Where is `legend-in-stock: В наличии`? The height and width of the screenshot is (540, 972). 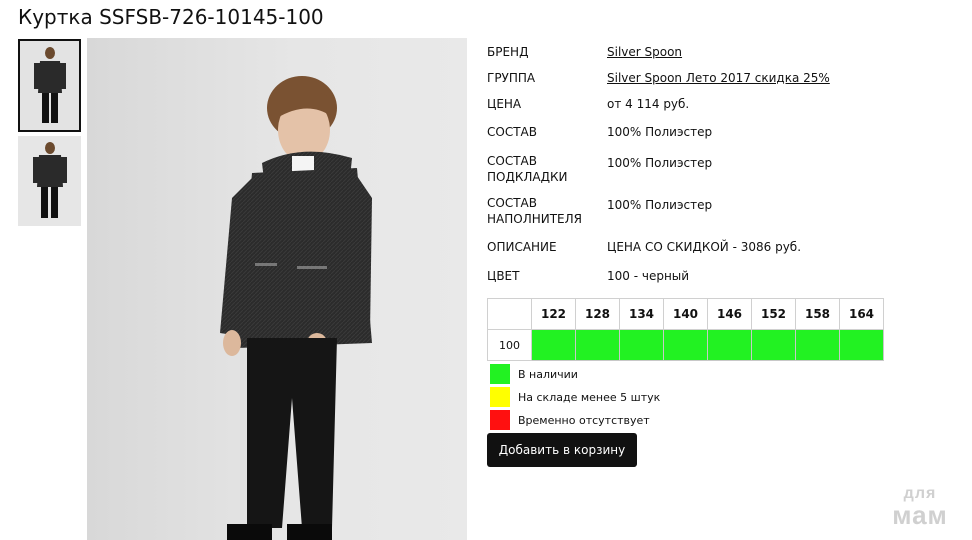
legend-in-stock: В наличии is located at coordinates (534, 374).